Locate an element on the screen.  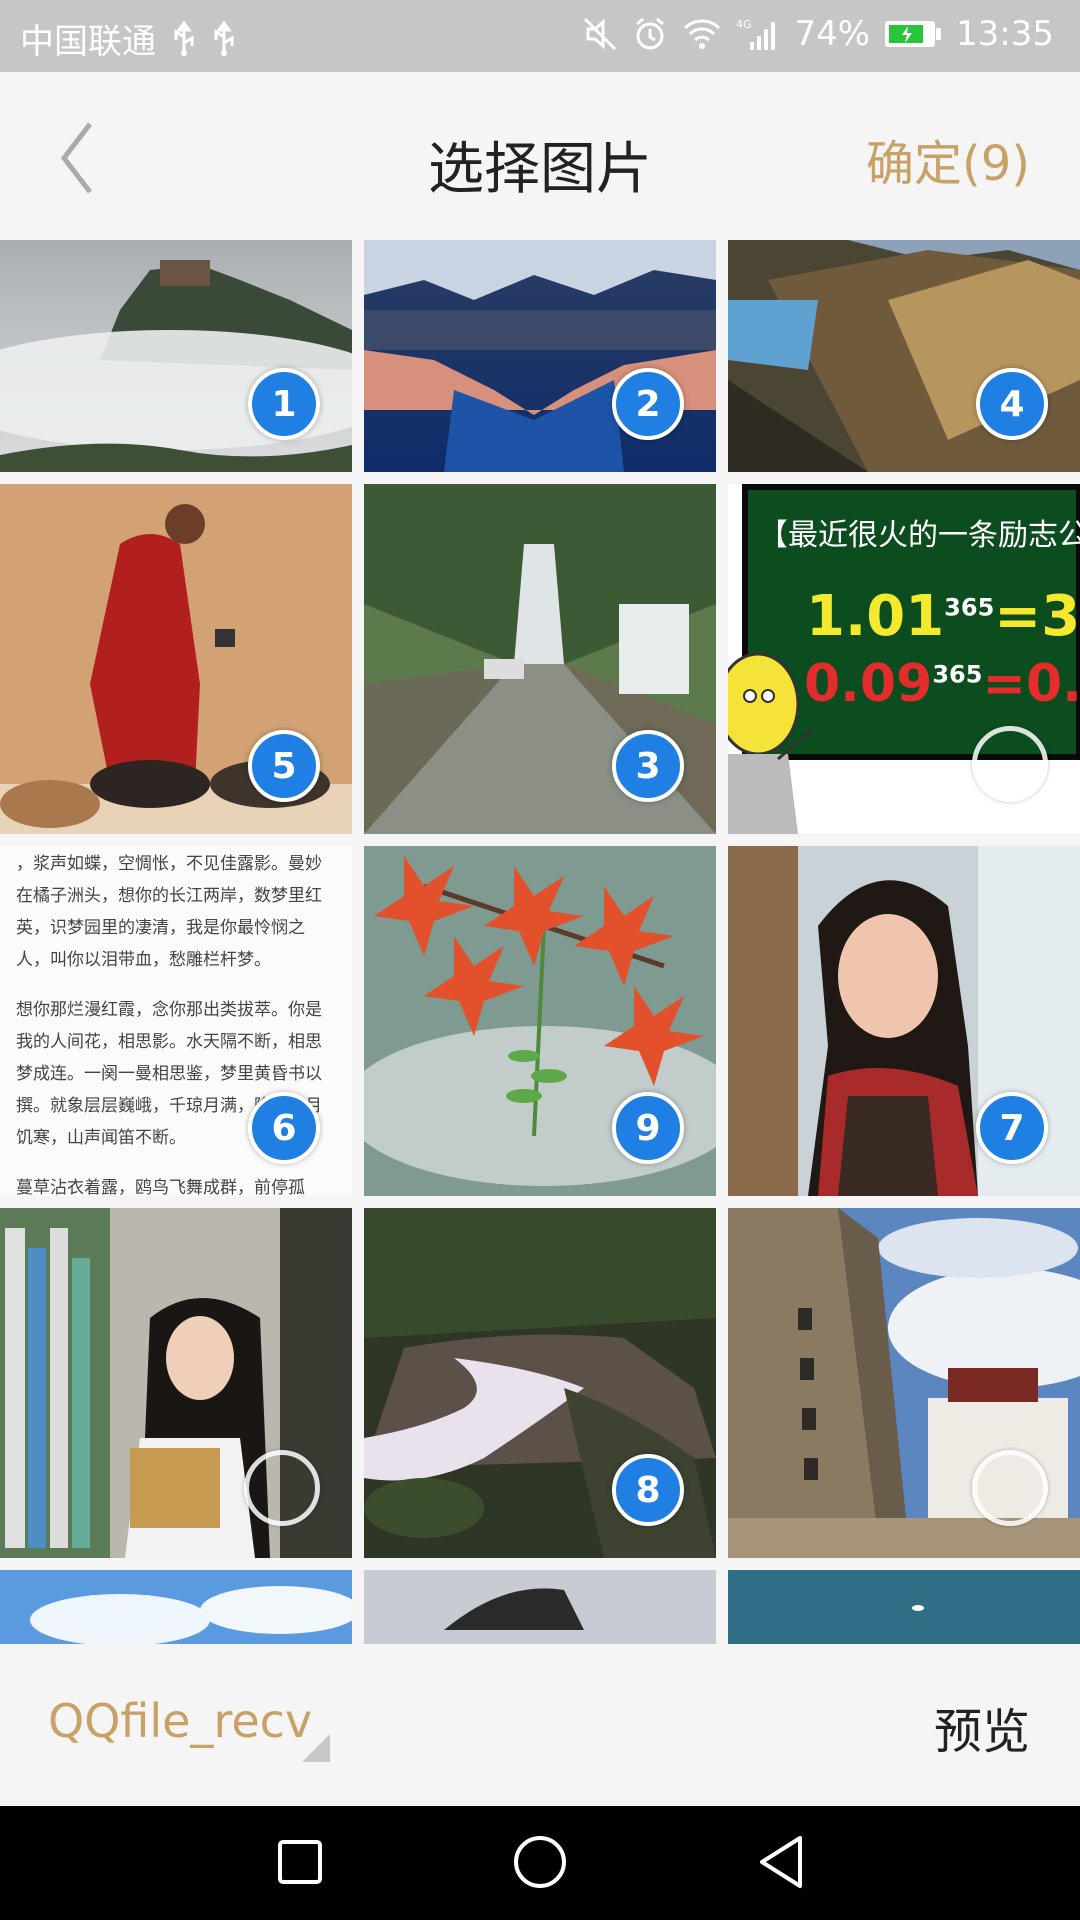
bottom-bar: QQfile_recv 预览 is located at coordinates (540, 1725).